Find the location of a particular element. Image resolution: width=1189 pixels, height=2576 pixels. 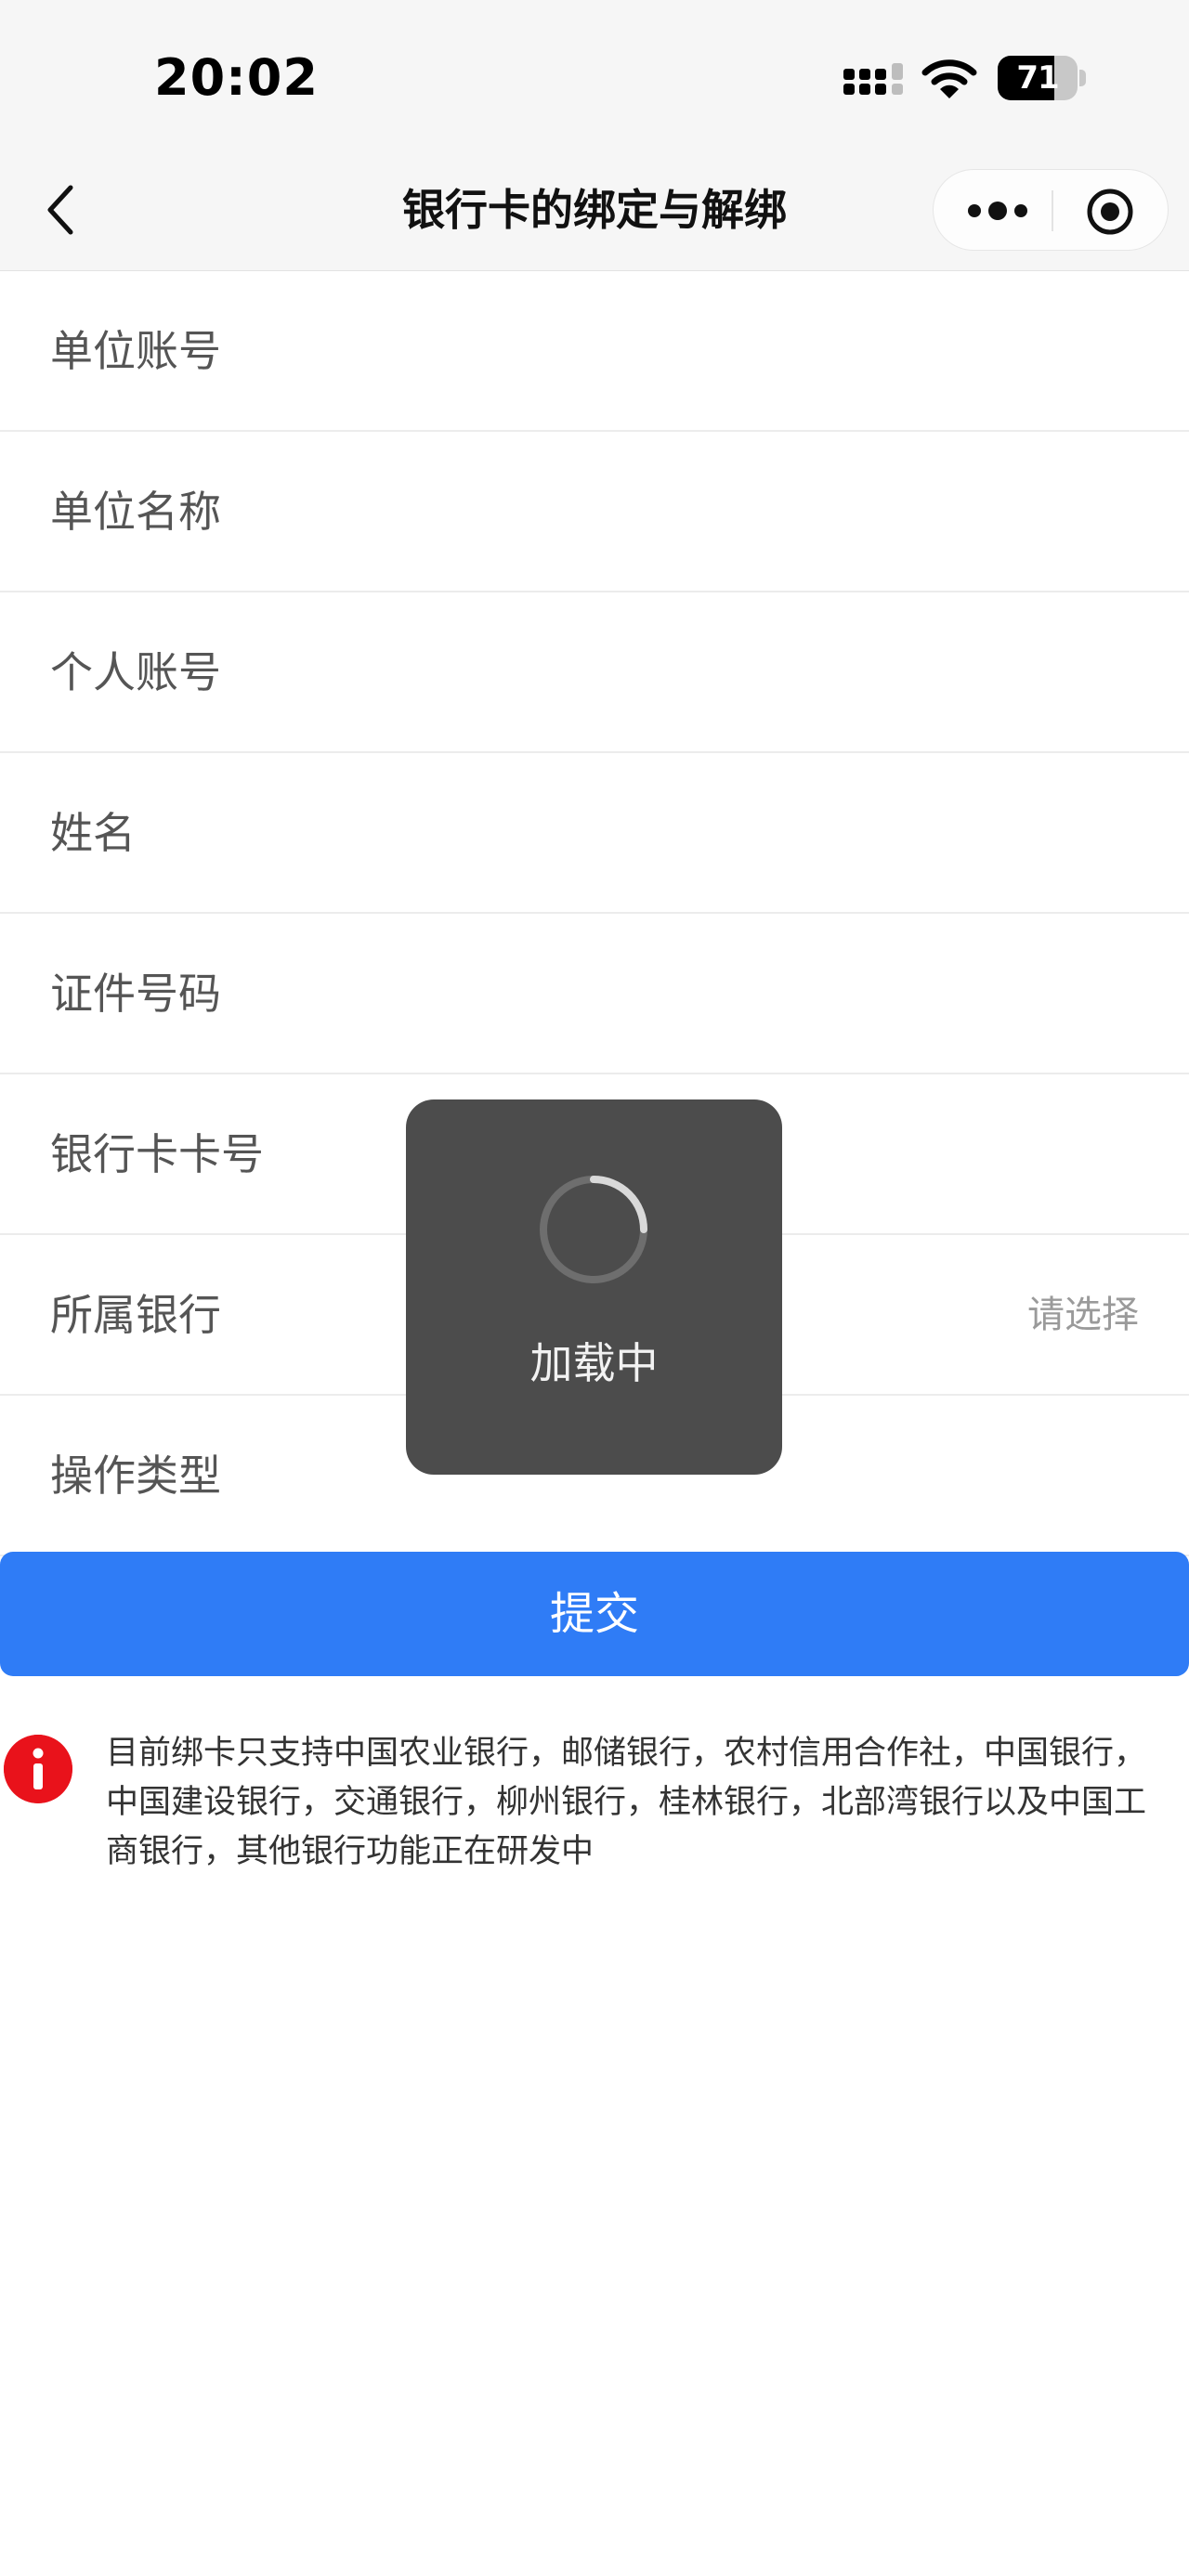

field-label: 所属银行 is located at coordinates (135, 1315).